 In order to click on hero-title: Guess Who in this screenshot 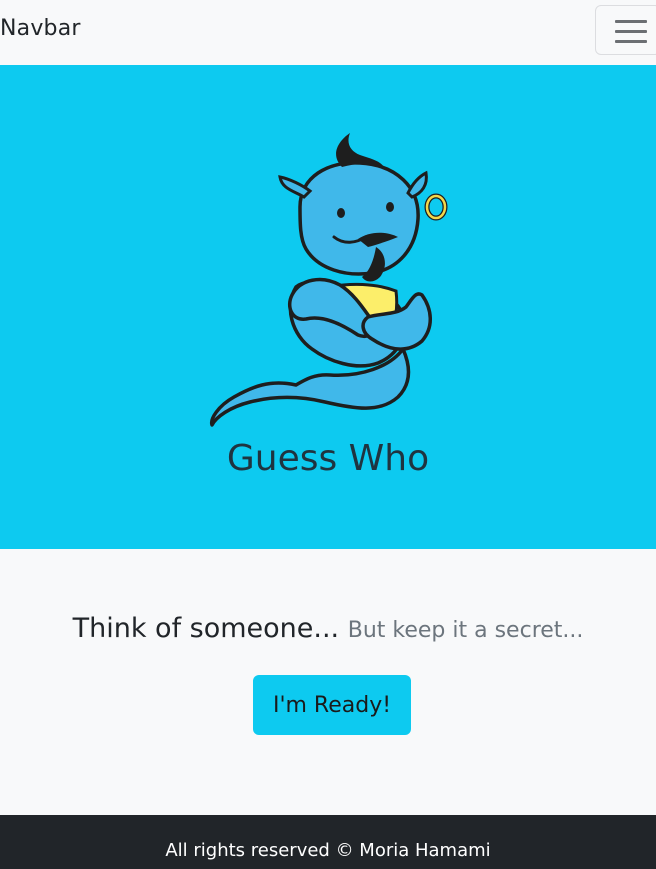, I will do `click(328, 458)`.